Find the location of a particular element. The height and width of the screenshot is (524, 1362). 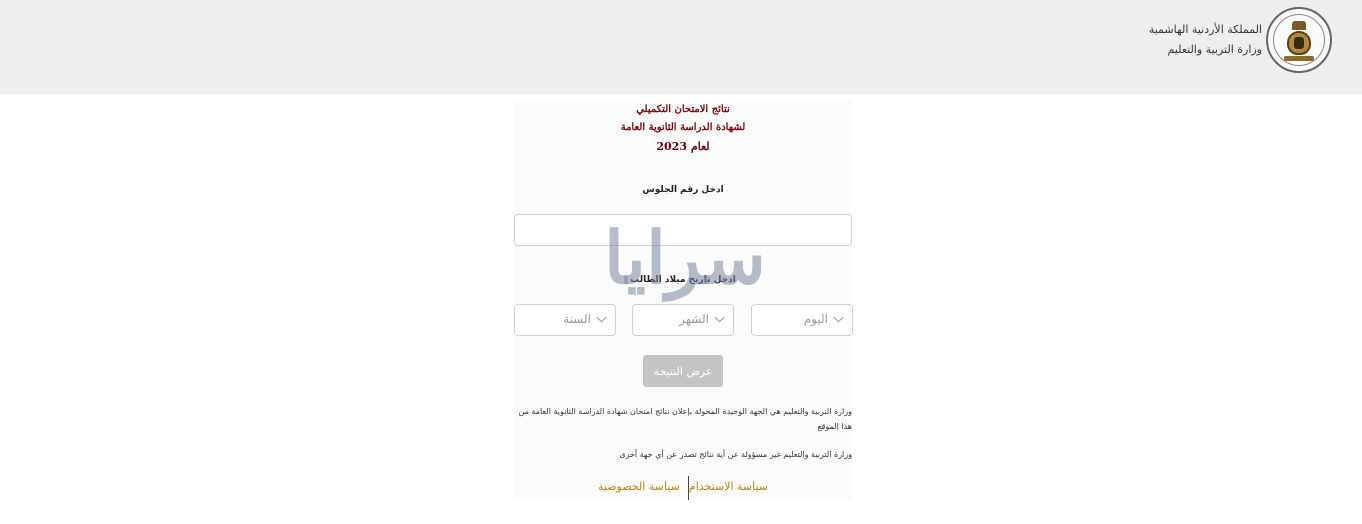

month-select: الشهر is located at coordinates (683, 320).